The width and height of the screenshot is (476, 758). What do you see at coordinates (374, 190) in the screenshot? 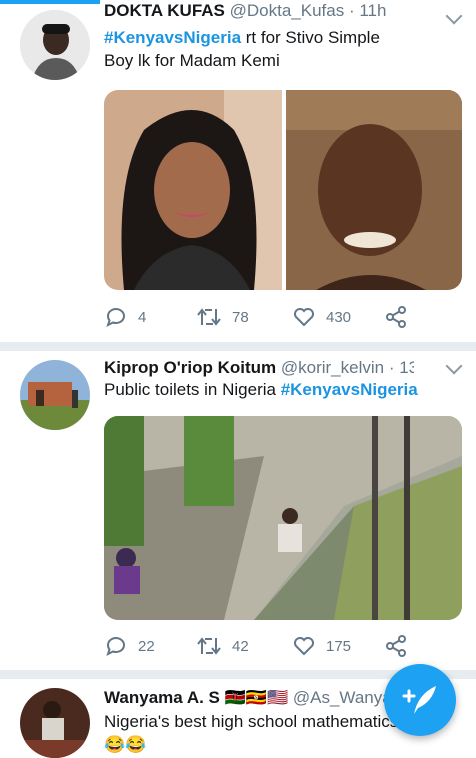
I see `tweet-photo-right` at bounding box center [374, 190].